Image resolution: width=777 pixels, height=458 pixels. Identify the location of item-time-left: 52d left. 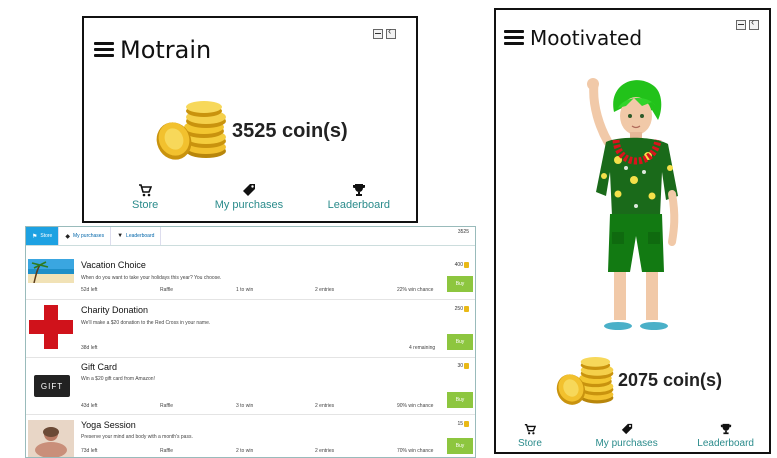
(89, 290).